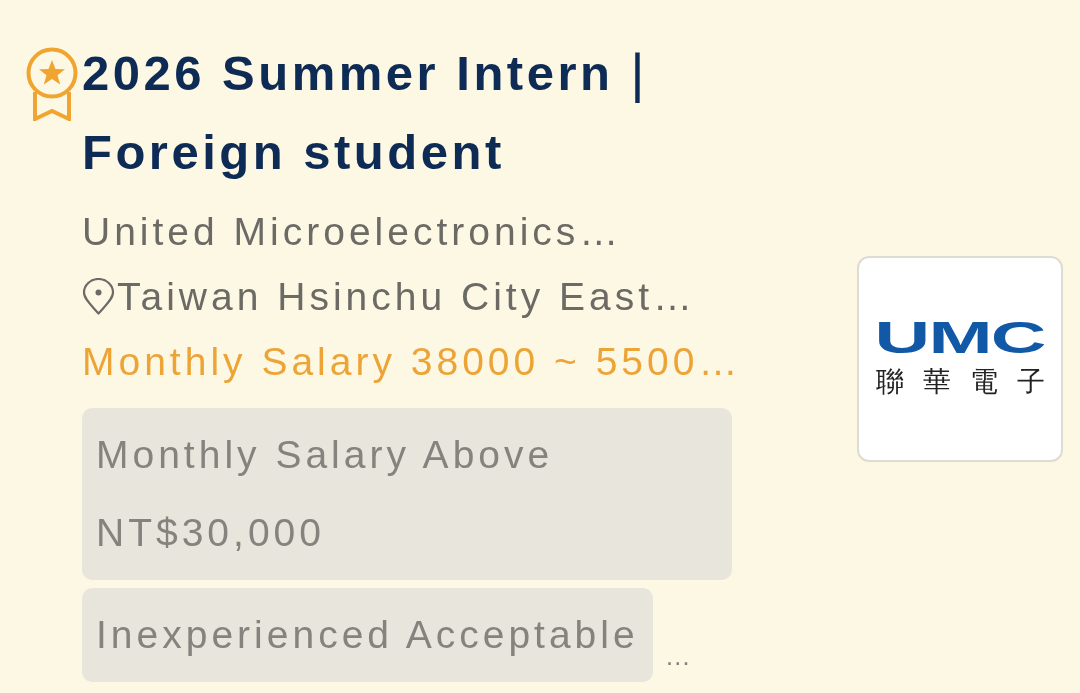 The height and width of the screenshot is (693, 1080). What do you see at coordinates (52, 84) in the screenshot?
I see `award-ribbon-icon` at bounding box center [52, 84].